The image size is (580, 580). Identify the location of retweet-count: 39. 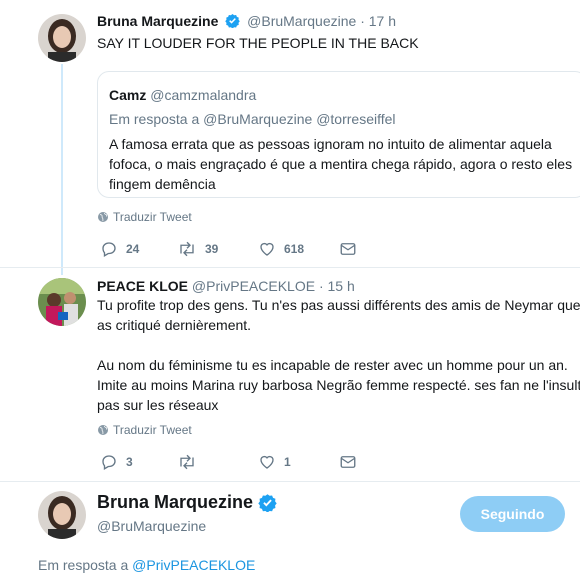
(212, 249).